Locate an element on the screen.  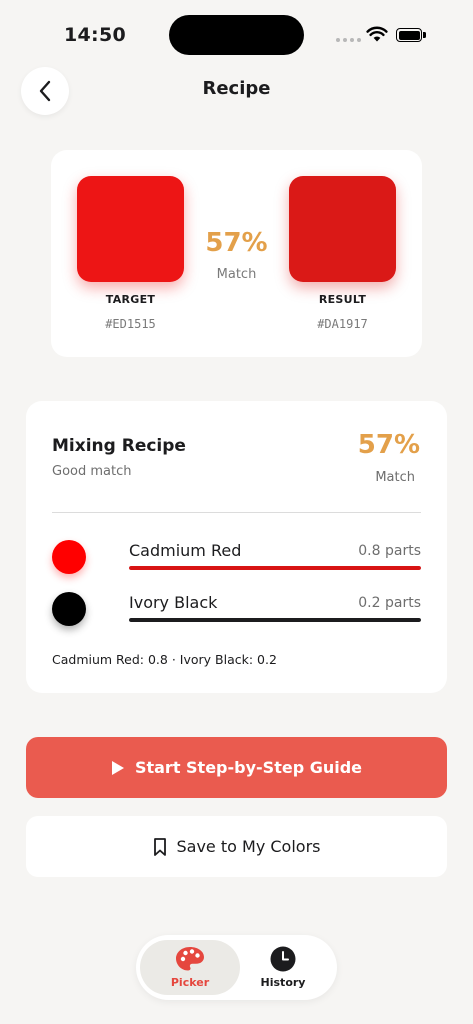
result-hex: #DA1917 is located at coordinates (342, 324).